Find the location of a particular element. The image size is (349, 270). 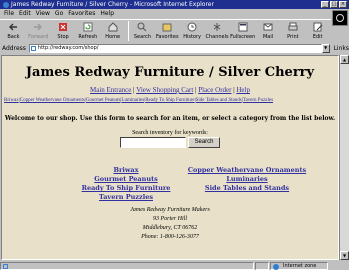

status-bar: Internet zone is located at coordinates (174, 265).